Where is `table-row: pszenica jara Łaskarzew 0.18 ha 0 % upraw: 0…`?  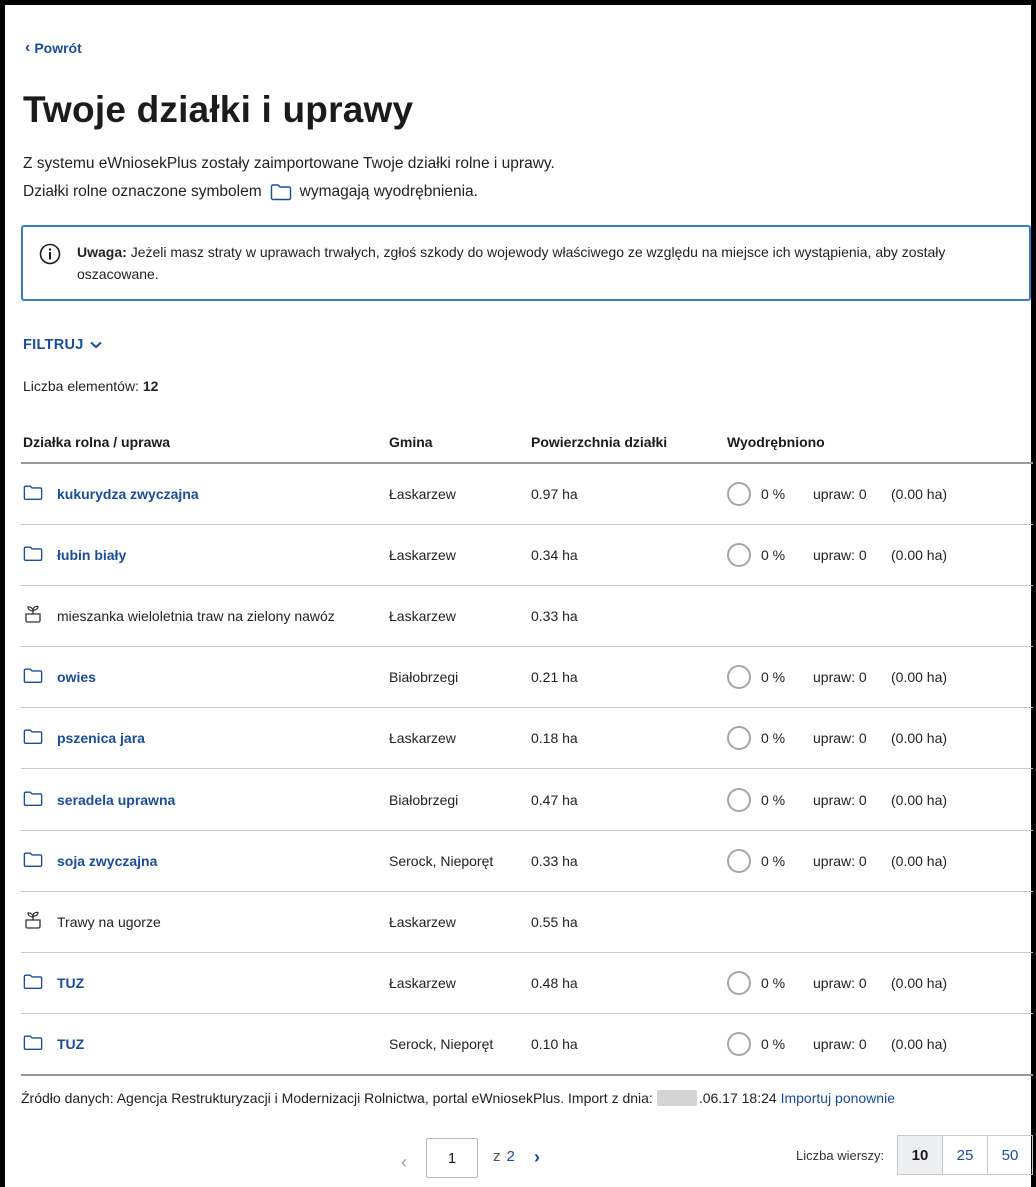 table-row: pszenica jara Łaskarzew 0.18 ha 0 % upraw: 0… is located at coordinates (527, 738).